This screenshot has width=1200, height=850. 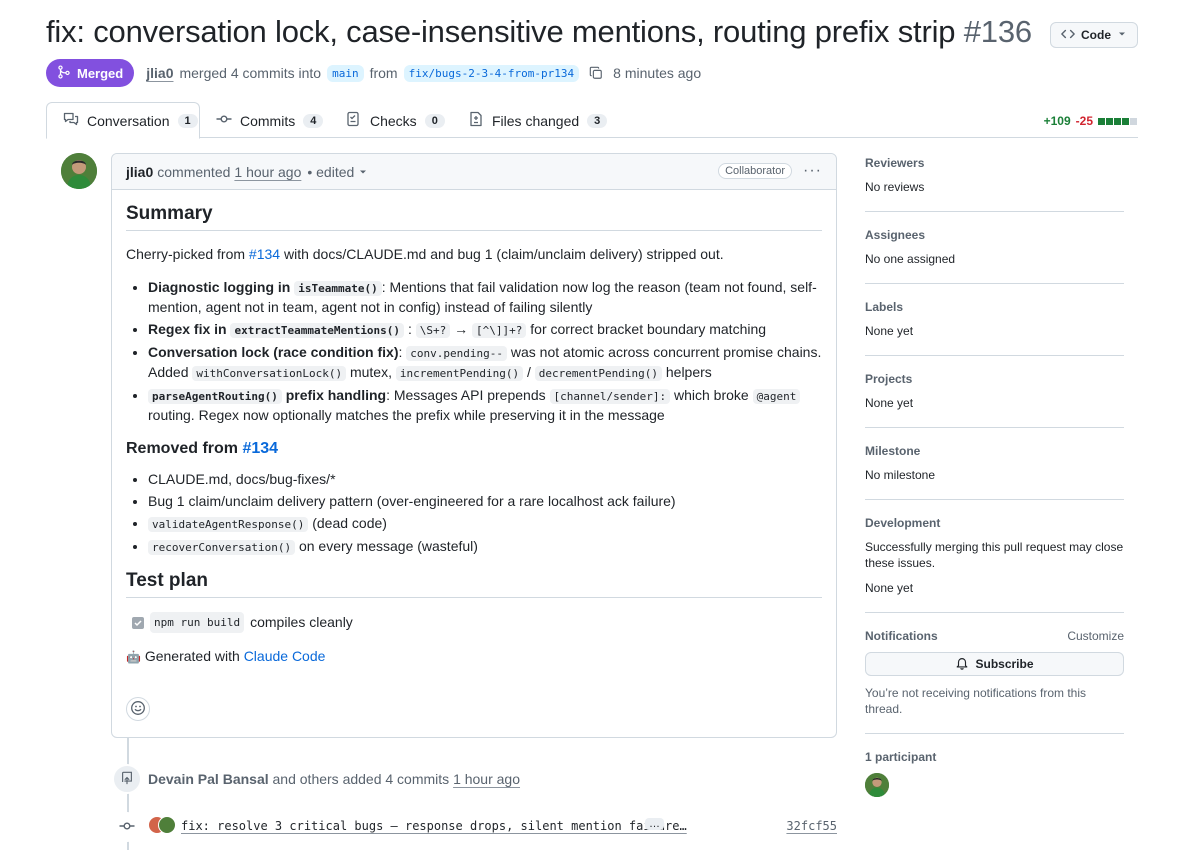 I want to click on add-reaction-button, so click(x=138, y=709).